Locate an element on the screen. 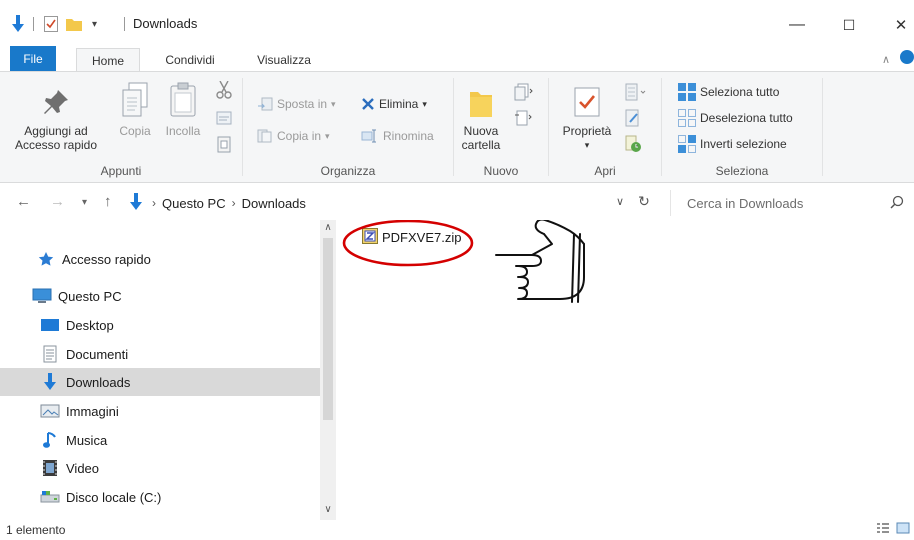  scrollbar-thumb is located at coordinates (328, 329).